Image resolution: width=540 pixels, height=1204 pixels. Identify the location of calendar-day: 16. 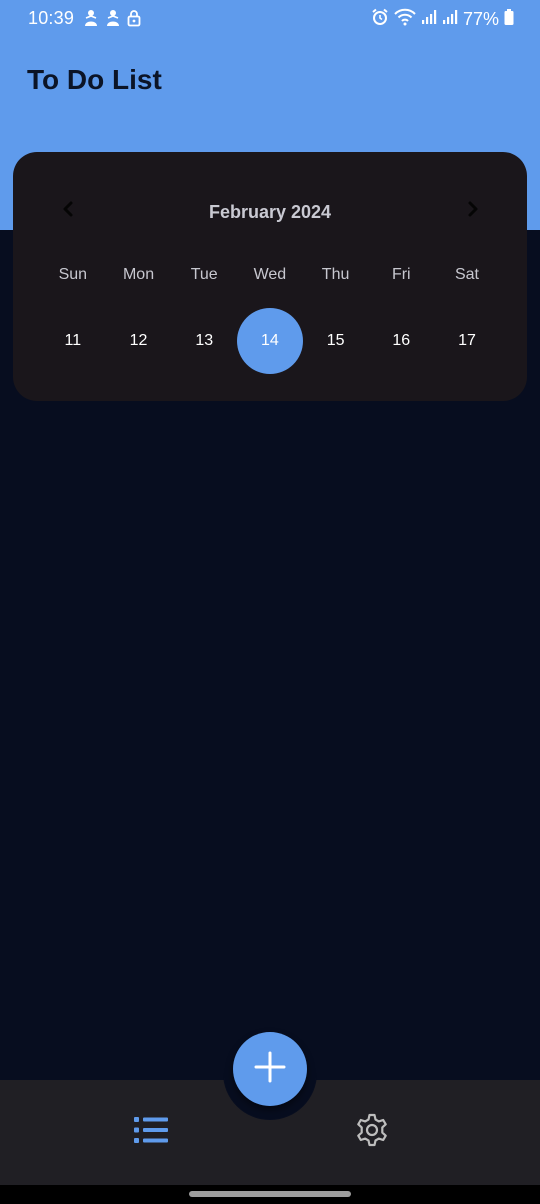
(401, 341).